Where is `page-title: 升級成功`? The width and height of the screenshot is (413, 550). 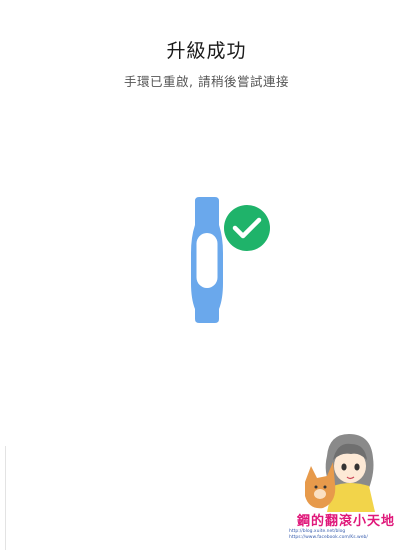
page-title: 升級成功 is located at coordinates (206, 51).